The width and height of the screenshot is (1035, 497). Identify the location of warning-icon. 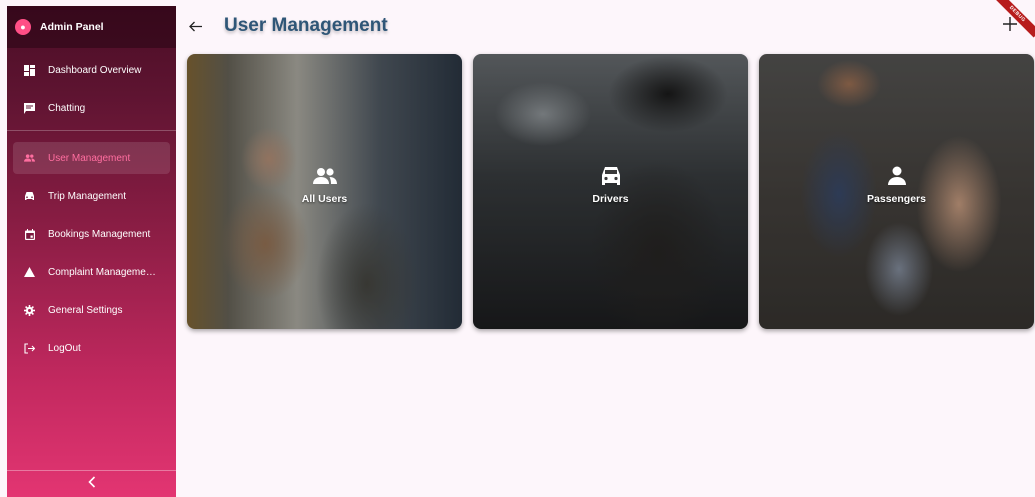
(29, 272).